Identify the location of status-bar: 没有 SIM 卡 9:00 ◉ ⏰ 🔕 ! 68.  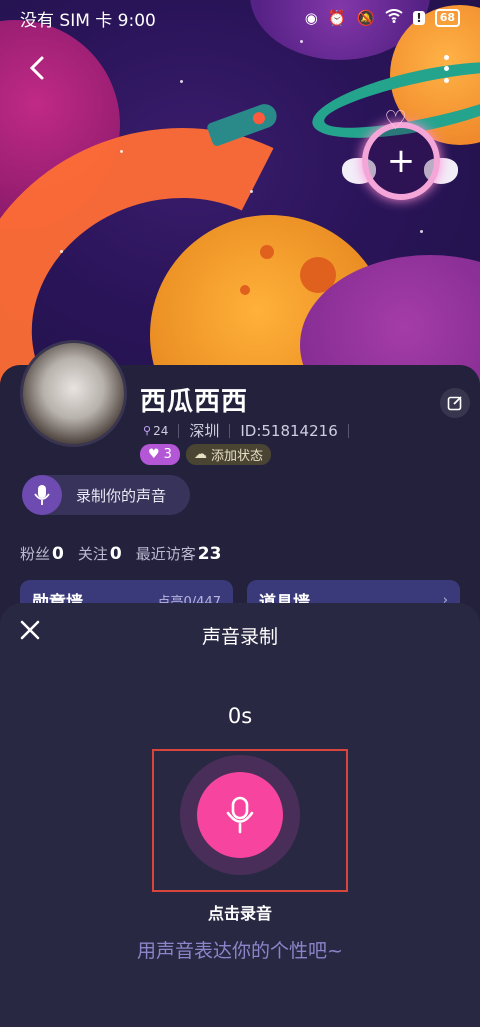
(240, 18).